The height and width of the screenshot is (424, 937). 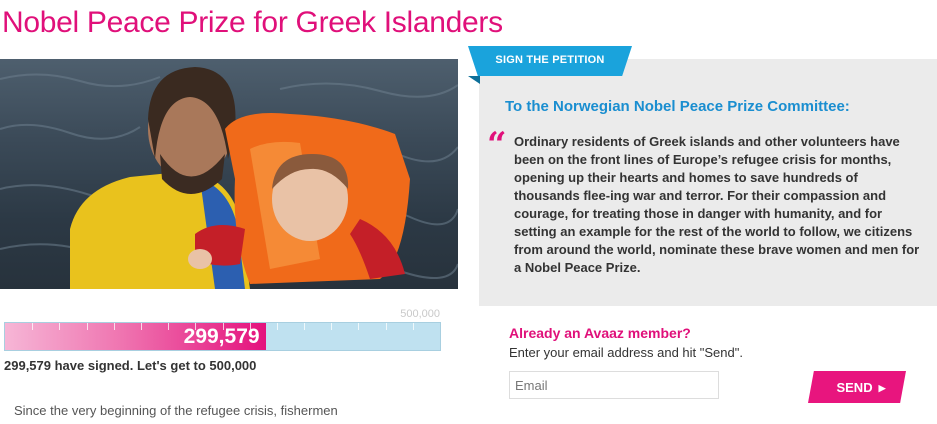 I want to click on page-title: Nobel Peace Prize for Greek Islanders, so click(x=252, y=22).